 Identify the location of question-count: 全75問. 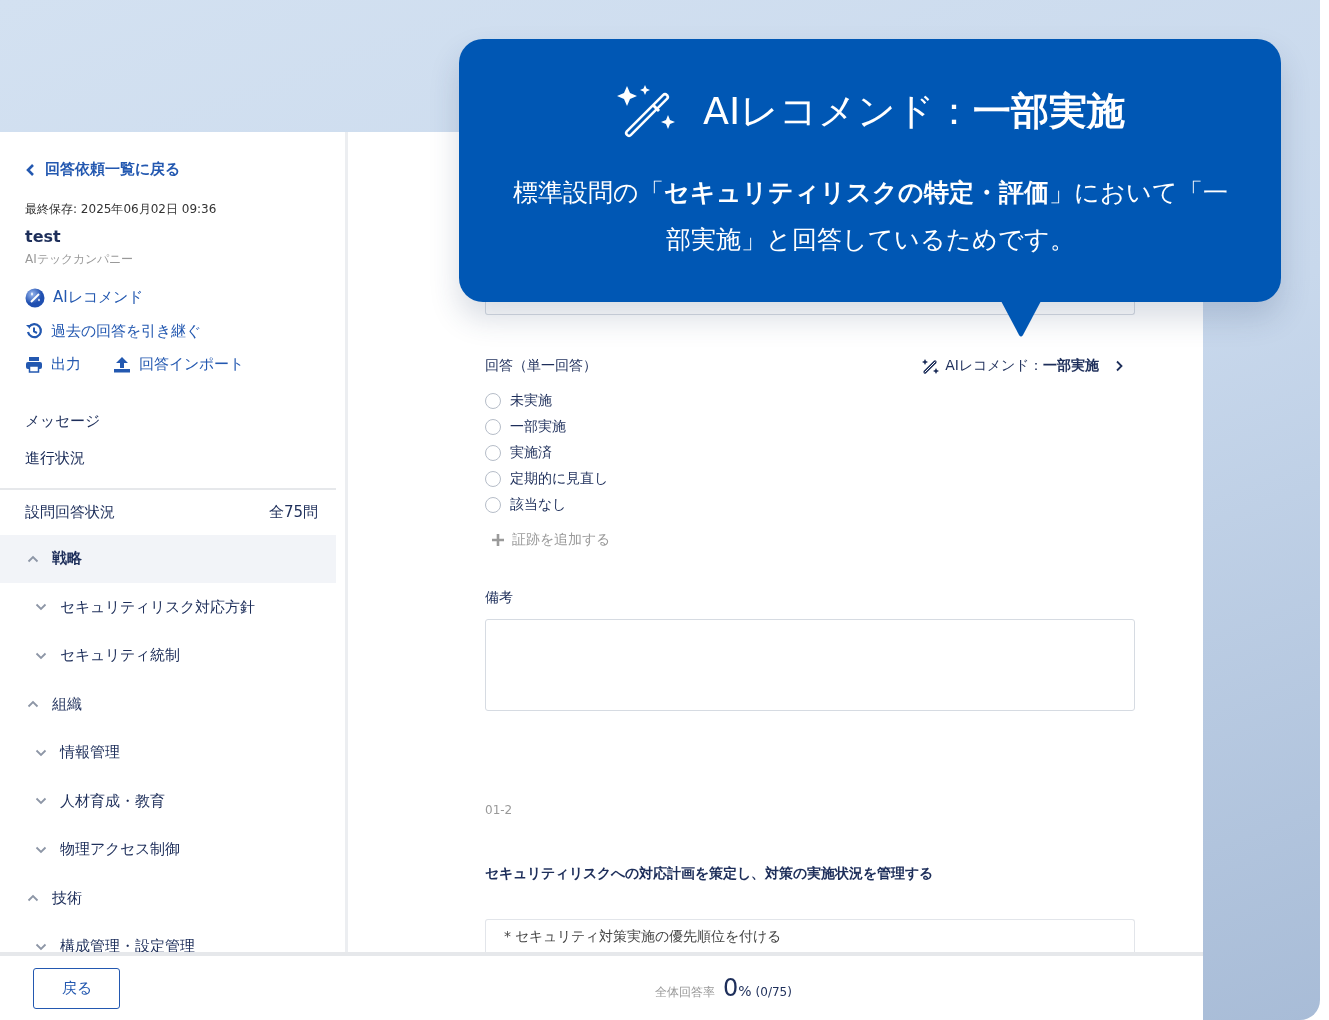
(293, 512).